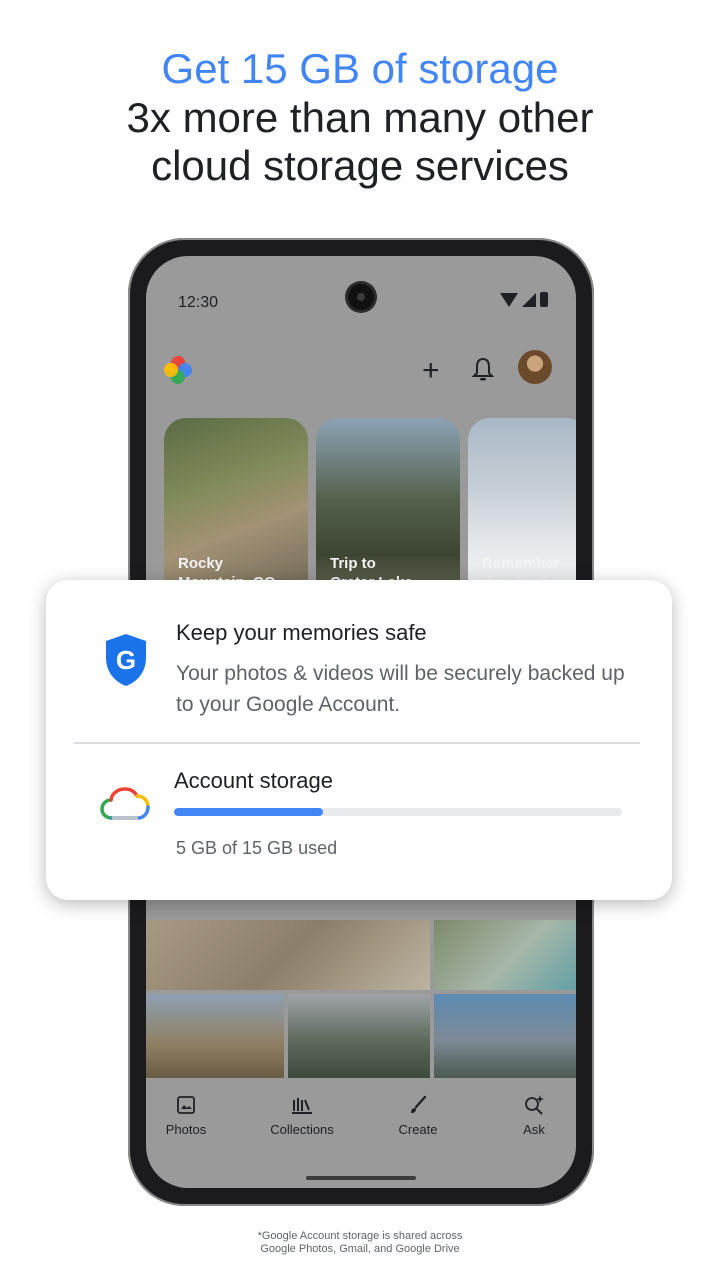  What do you see at coordinates (360, 1236) in the screenshot?
I see `footnote-line-1: *Google Account storage is shared across` at bounding box center [360, 1236].